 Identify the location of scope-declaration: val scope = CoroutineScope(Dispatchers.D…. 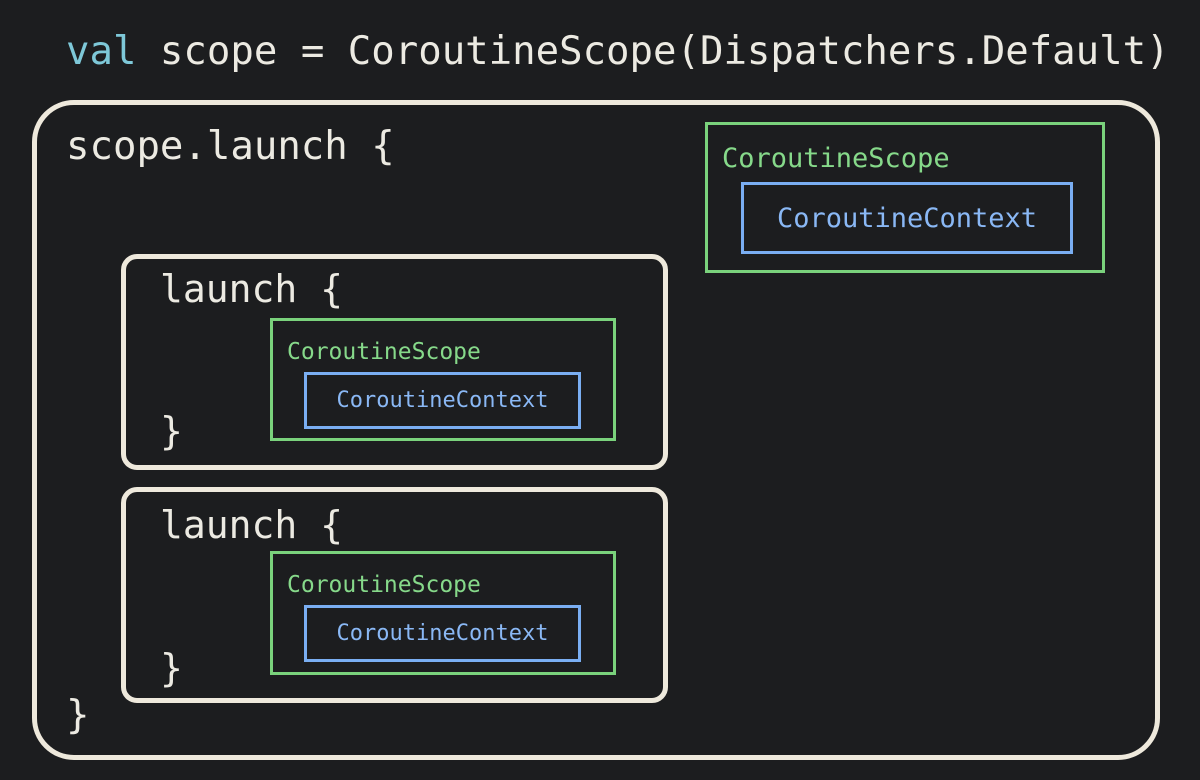
(618, 51).